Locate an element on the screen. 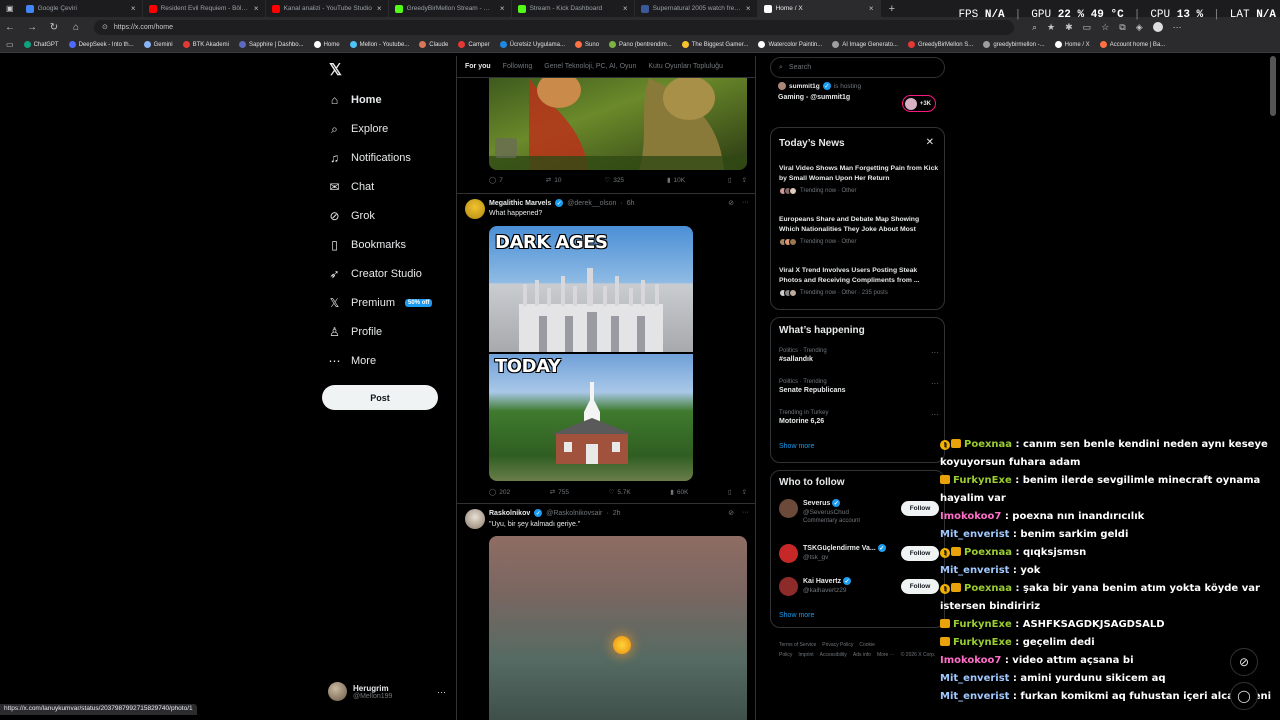  tab-following: Following is located at coordinates (518, 66).